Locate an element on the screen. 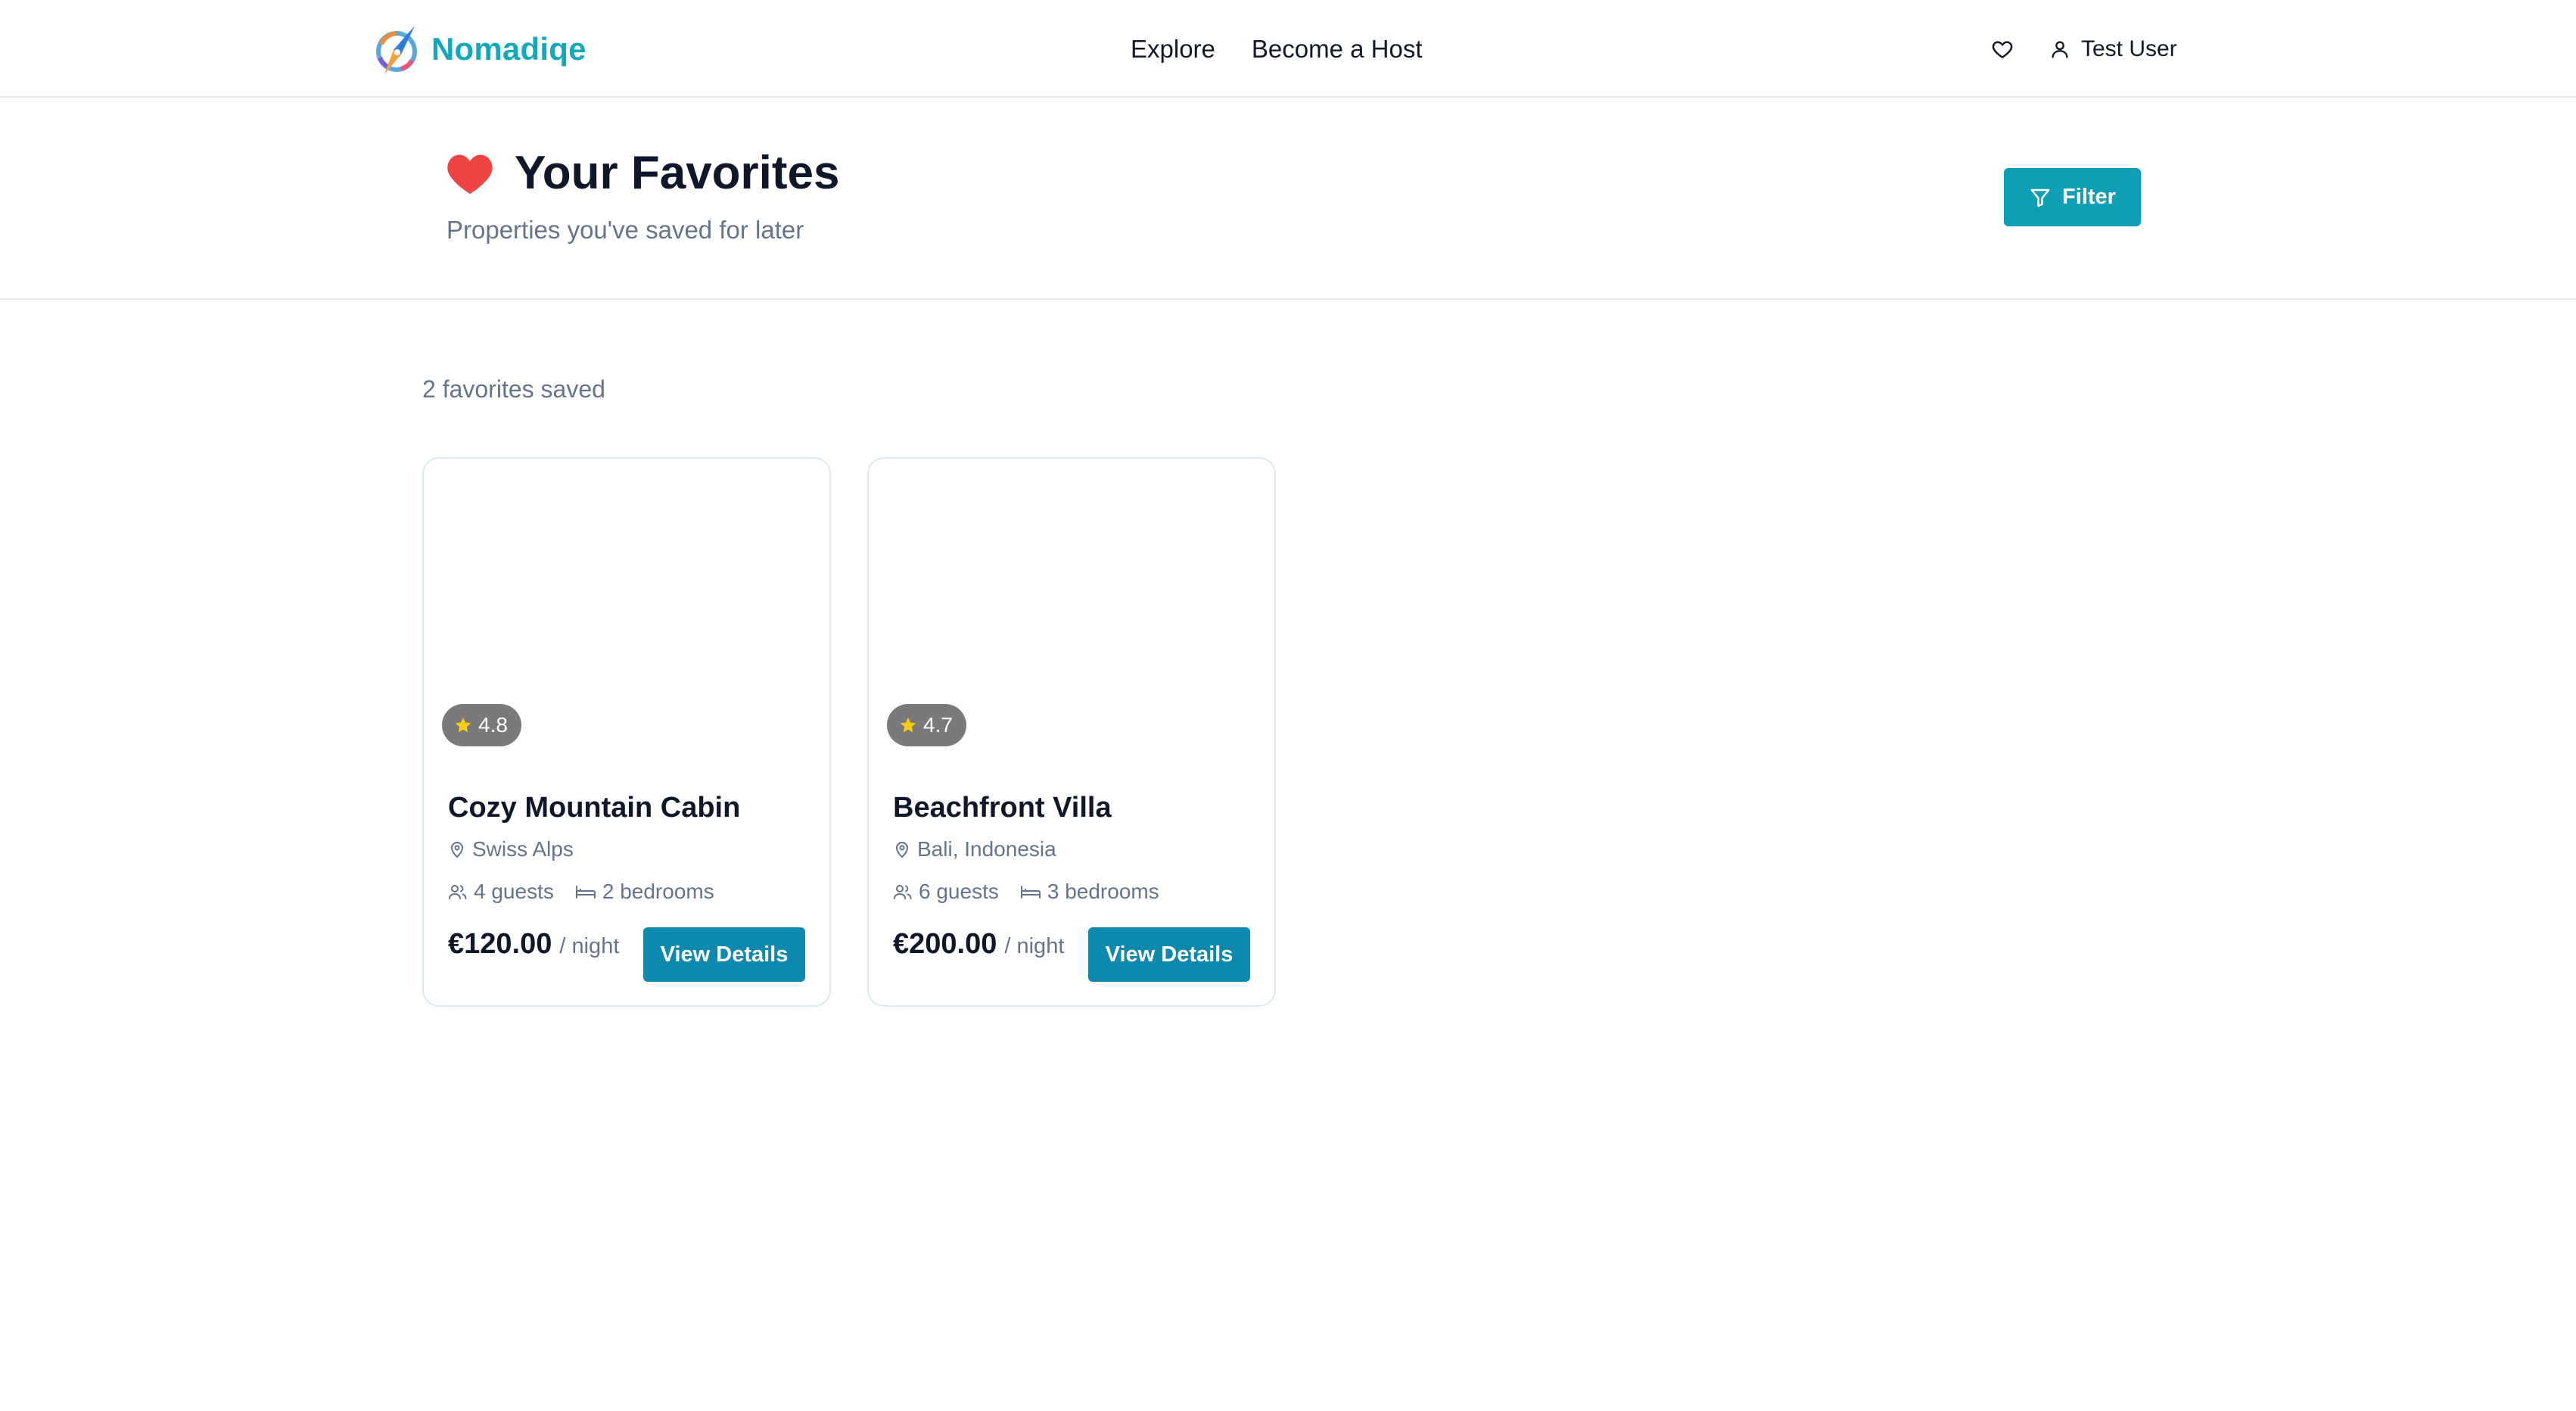 This screenshot has width=2576, height=1411. main-nav: Explore Become a Host is located at coordinates (1295, 49).